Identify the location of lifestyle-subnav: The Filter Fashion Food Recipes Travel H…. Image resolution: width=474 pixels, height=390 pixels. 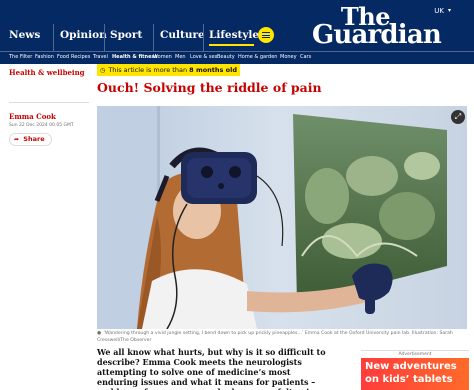
(237, 57).